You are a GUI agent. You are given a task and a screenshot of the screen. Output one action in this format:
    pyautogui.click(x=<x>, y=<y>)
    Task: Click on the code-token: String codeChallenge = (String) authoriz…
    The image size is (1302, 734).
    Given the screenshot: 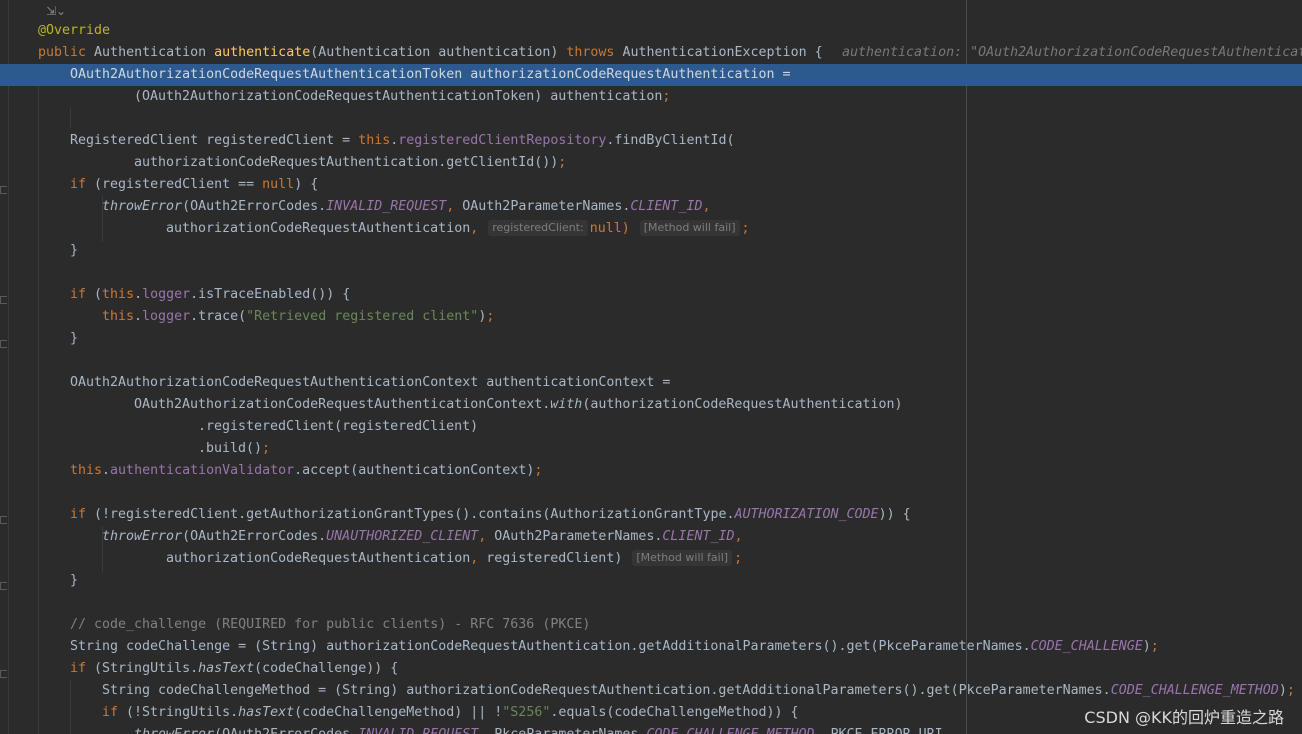 What is the action you would take?
    pyautogui.click(x=550, y=646)
    